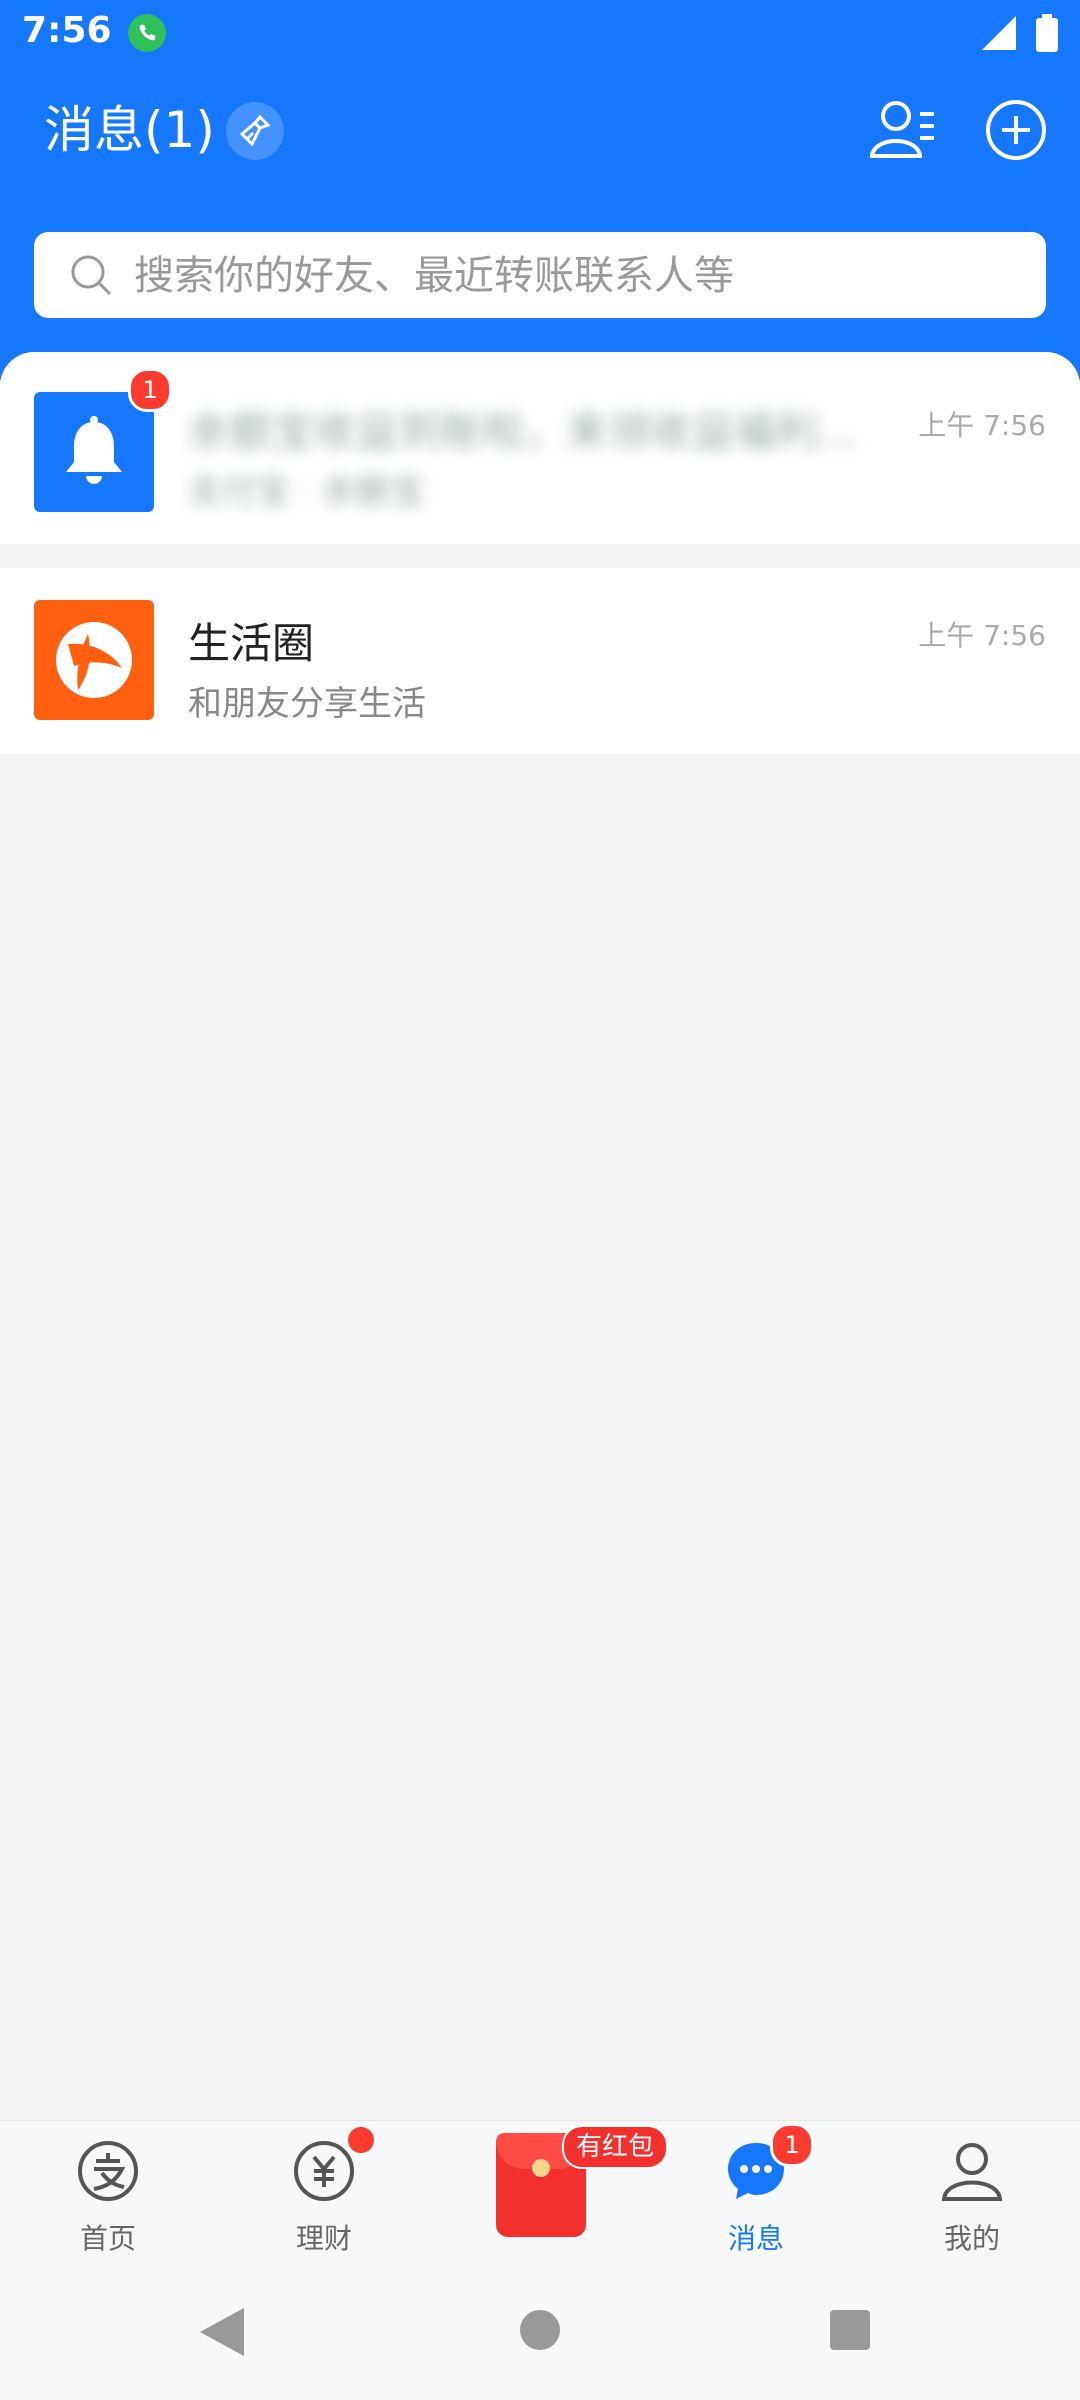 Image resolution: width=1080 pixels, height=2400 pixels. Describe the element at coordinates (324, 2171) in the screenshot. I see `yuan-wealth-icon` at that location.